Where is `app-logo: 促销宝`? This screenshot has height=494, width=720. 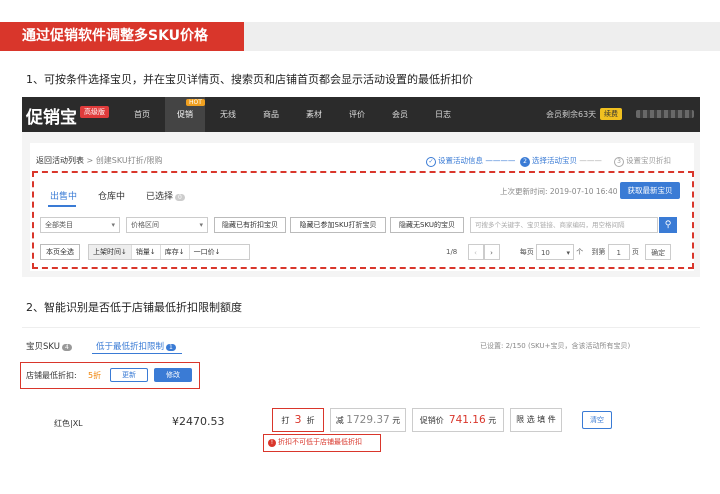 app-logo: 促销宝 is located at coordinates (51, 115).